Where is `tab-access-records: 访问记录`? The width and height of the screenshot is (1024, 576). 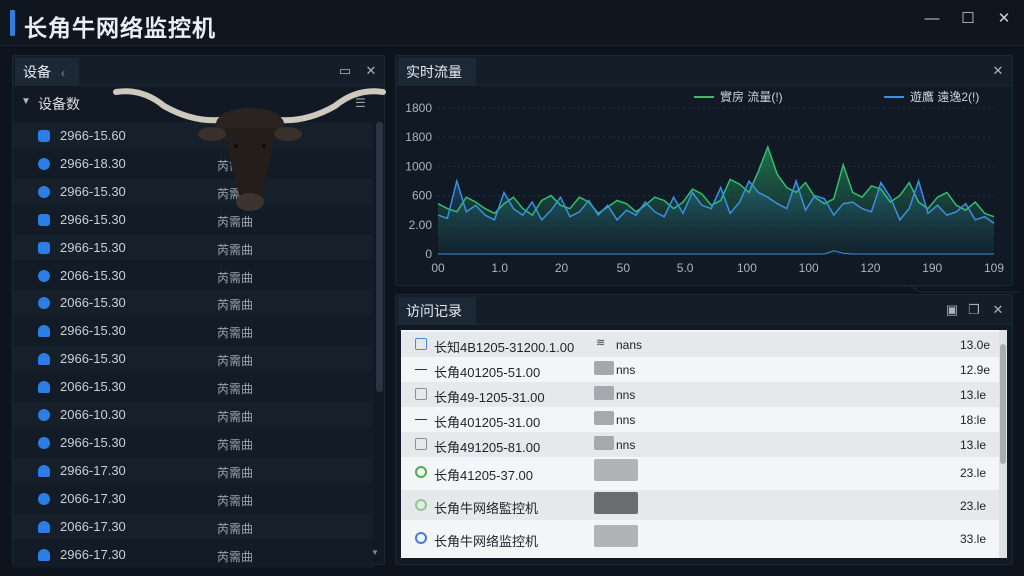
tab-access-records: 访问记录 is located at coordinates (437, 311).